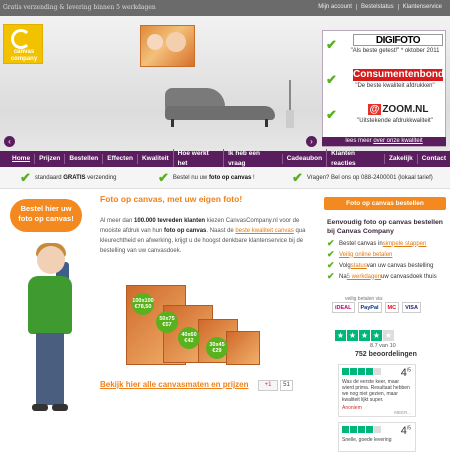 This screenshot has width=450, height=452. What do you see at coordinates (189, 338) in the screenshot?
I see `price-badge: 40x60 €42` at bounding box center [189, 338].